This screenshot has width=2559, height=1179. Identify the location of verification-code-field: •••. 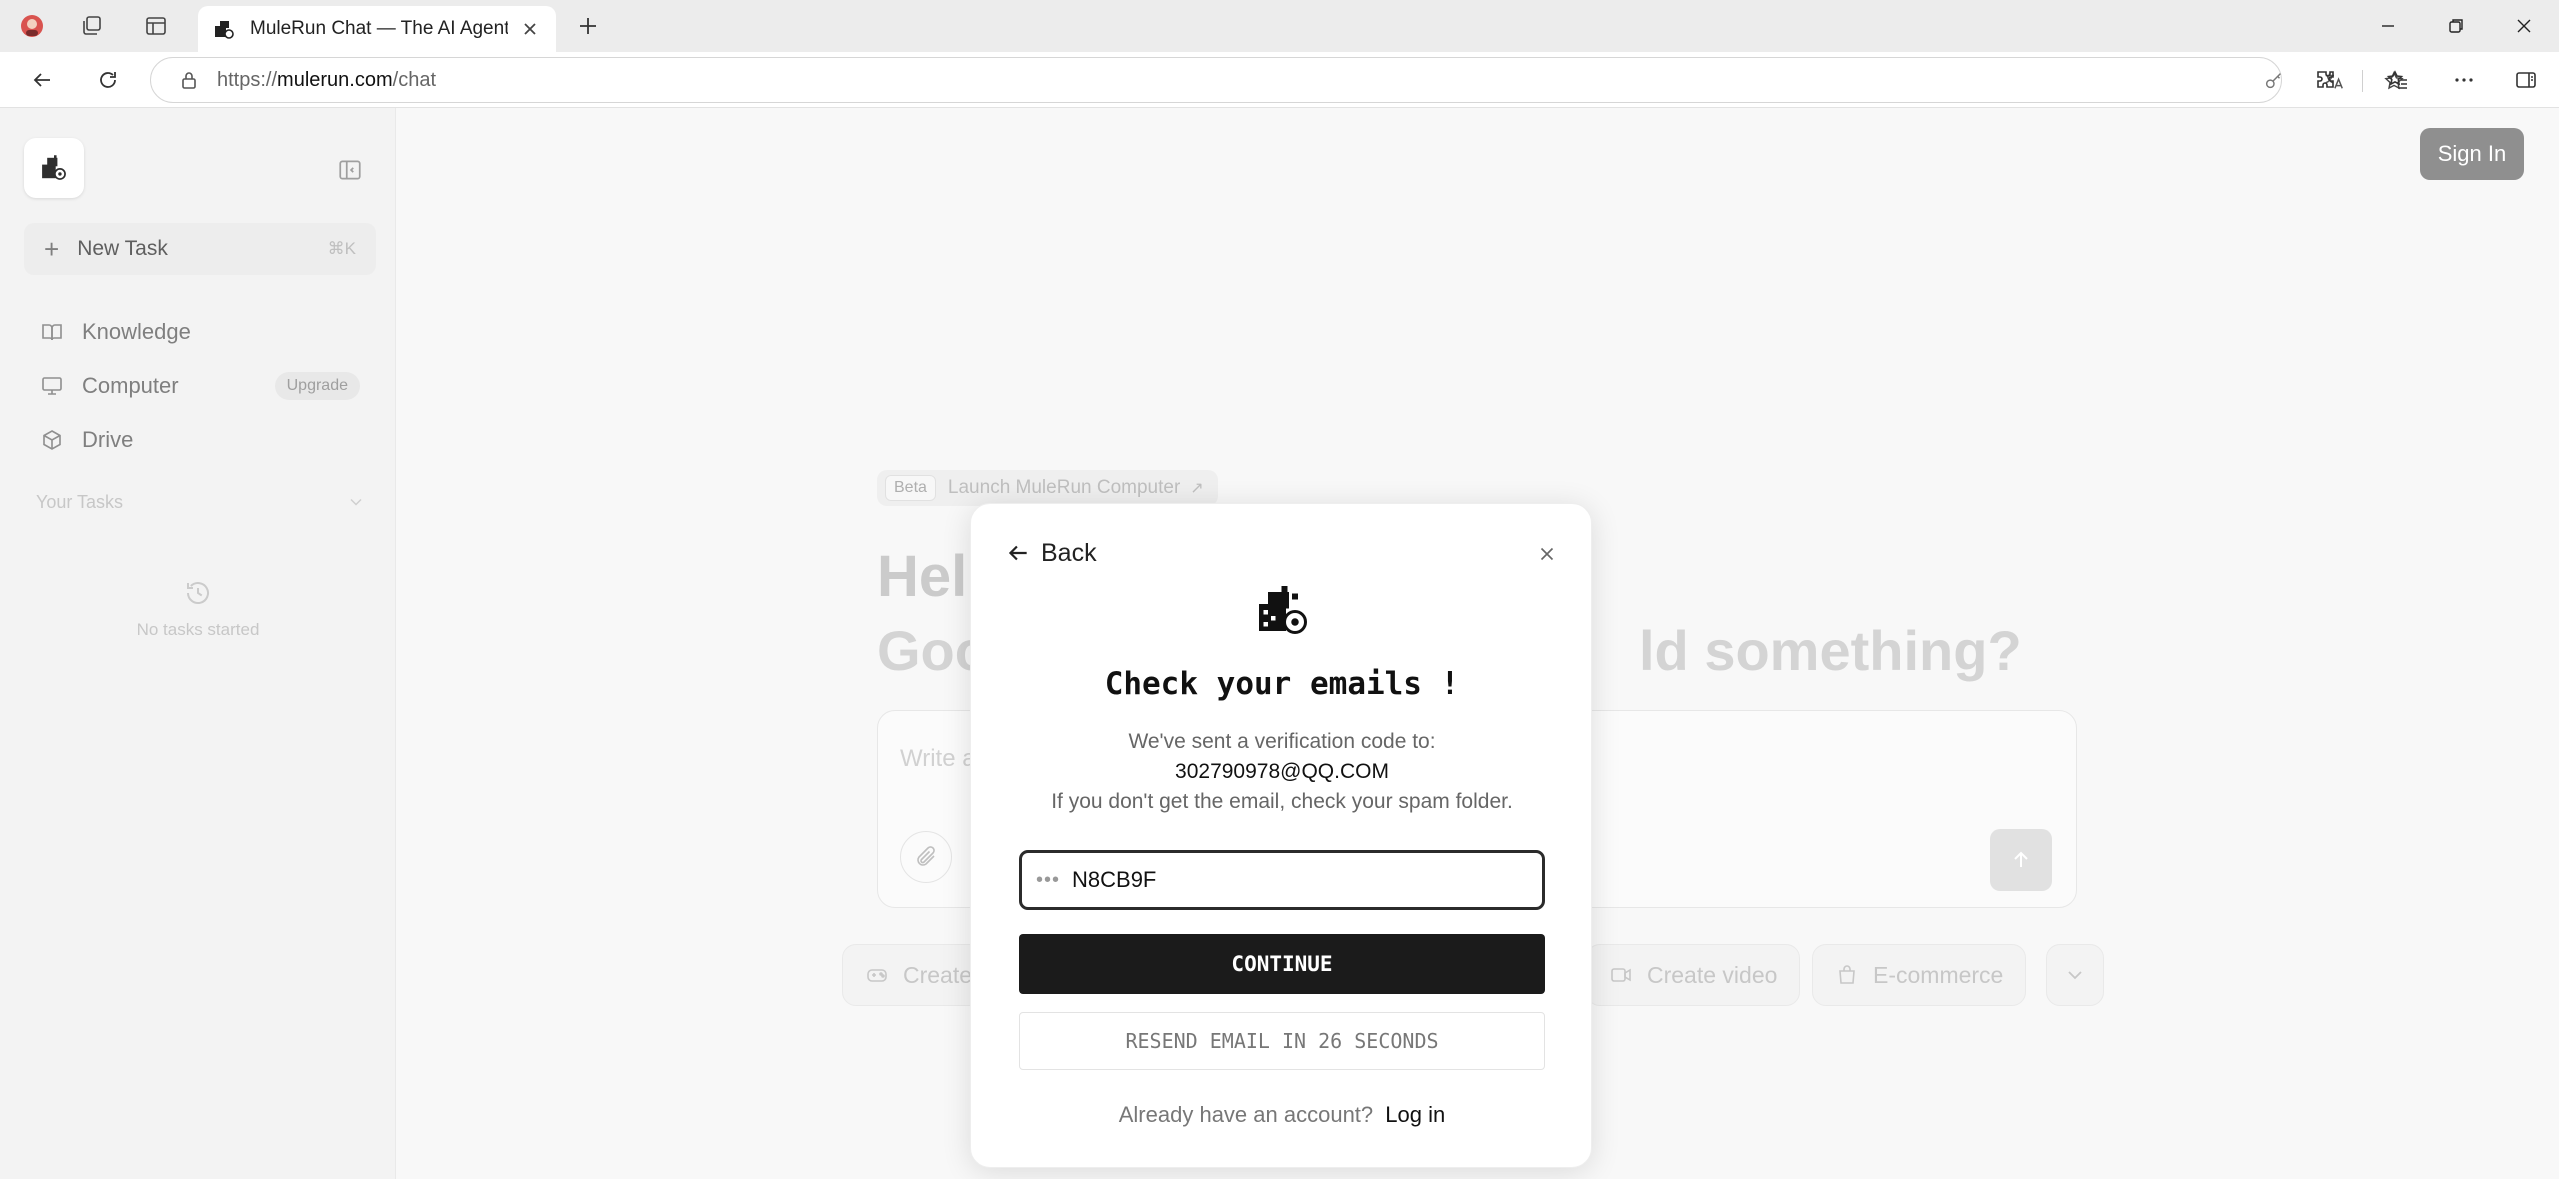
(1282, 880).